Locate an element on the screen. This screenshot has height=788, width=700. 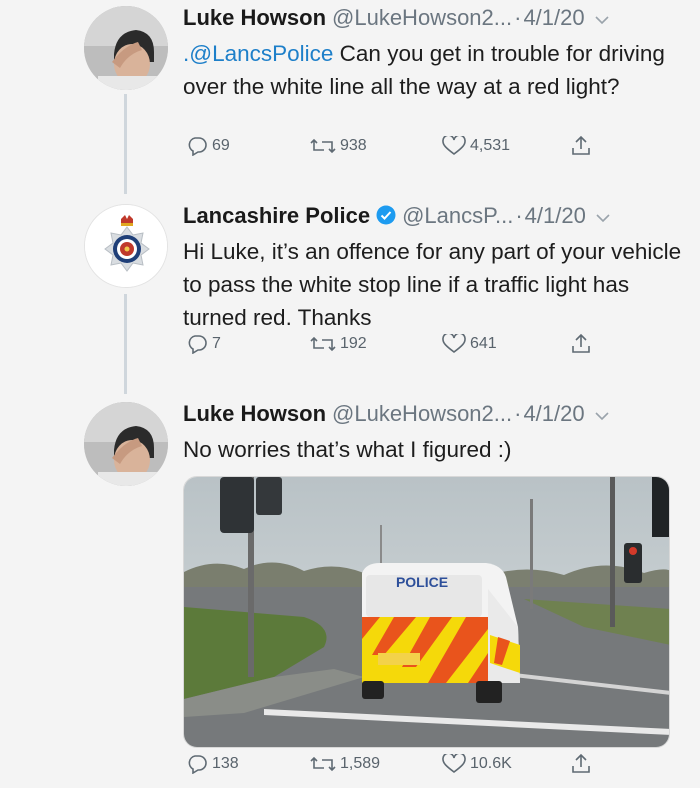
reply-count: 138 is located at coordinates (225, 763).